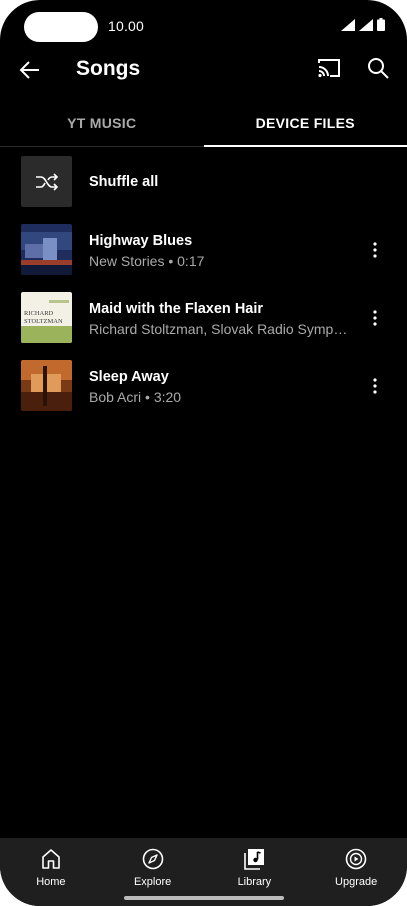 This screenshot has width=407, height=906. I want to click on cast-button, so click(330, 70).